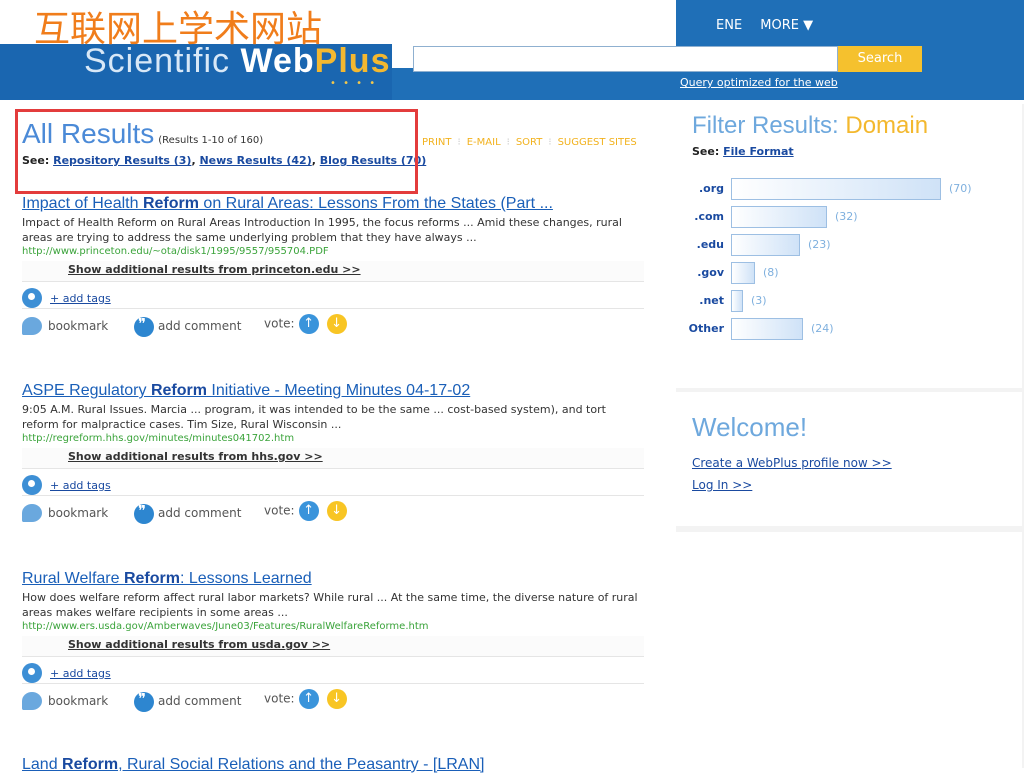  What do you see at coordinates (711, 300) in the screenshot?
I see `domain-label: .net` at bounding box center [711, 300].